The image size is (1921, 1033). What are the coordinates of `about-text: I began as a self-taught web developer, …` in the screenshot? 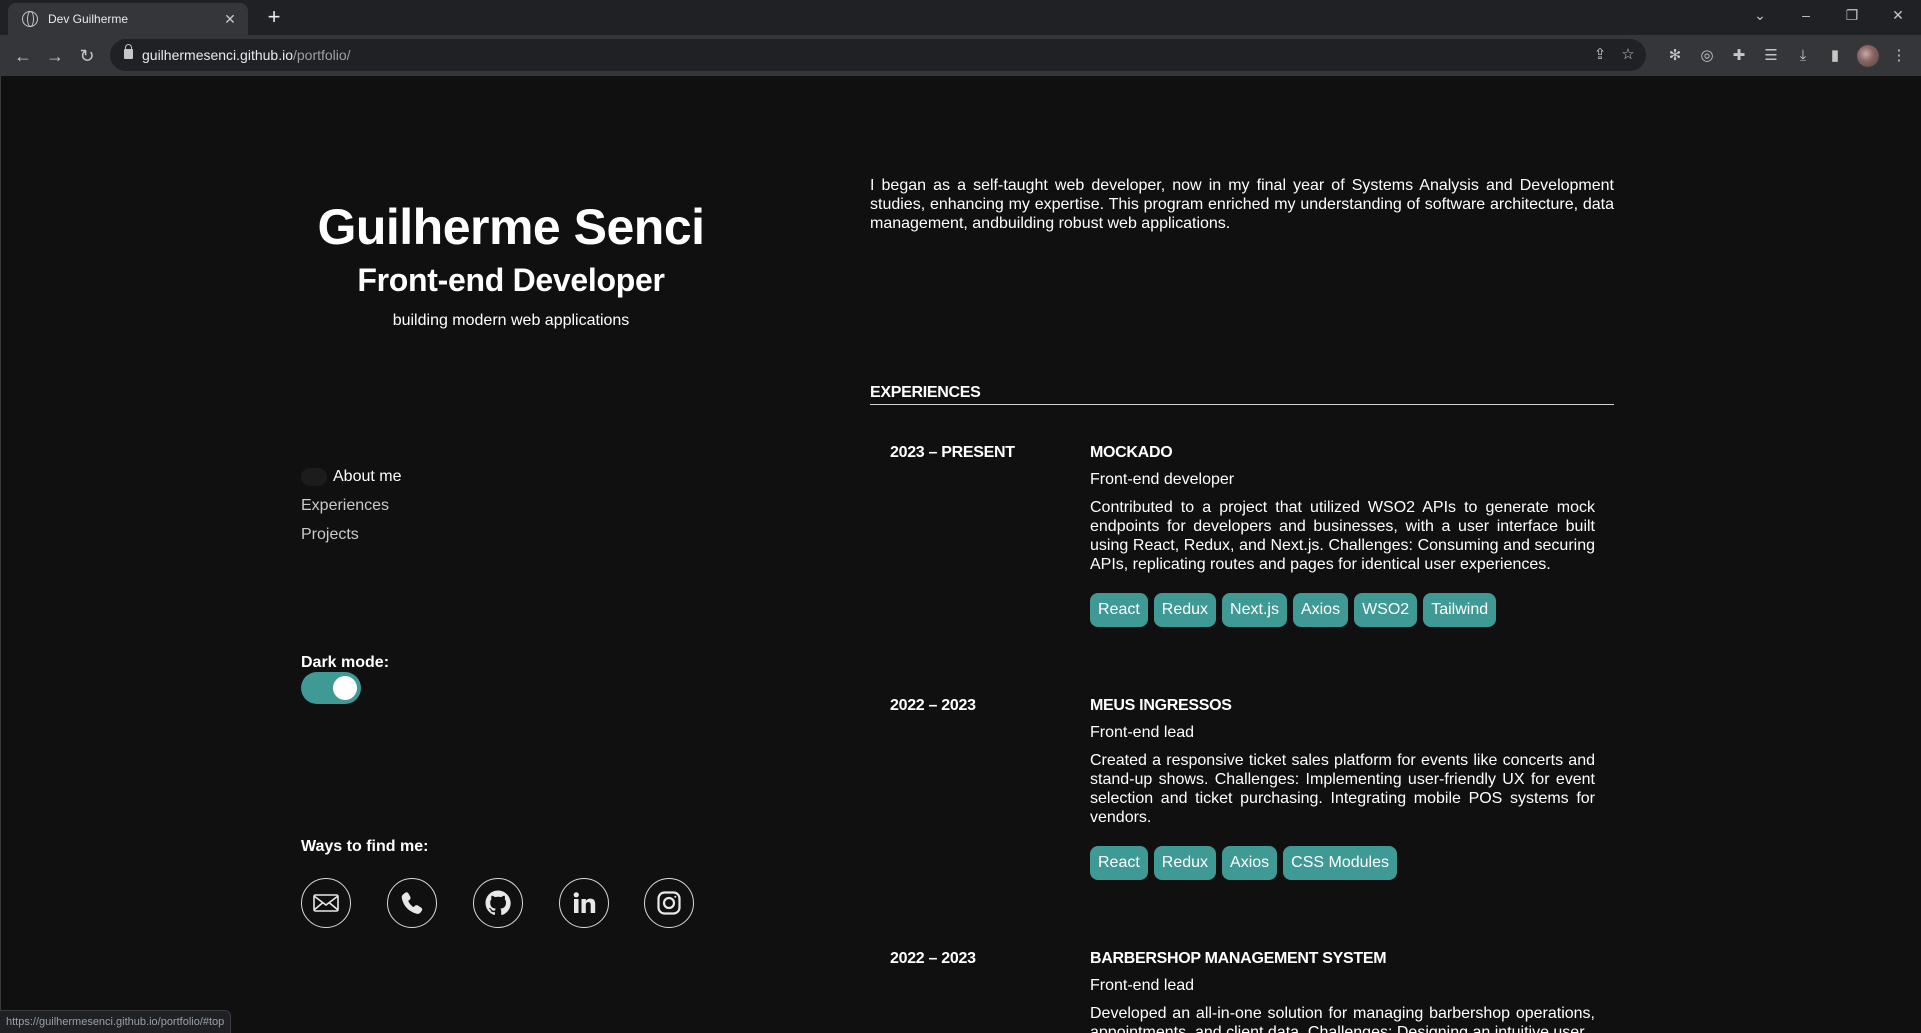 It's located at (1242, 204).